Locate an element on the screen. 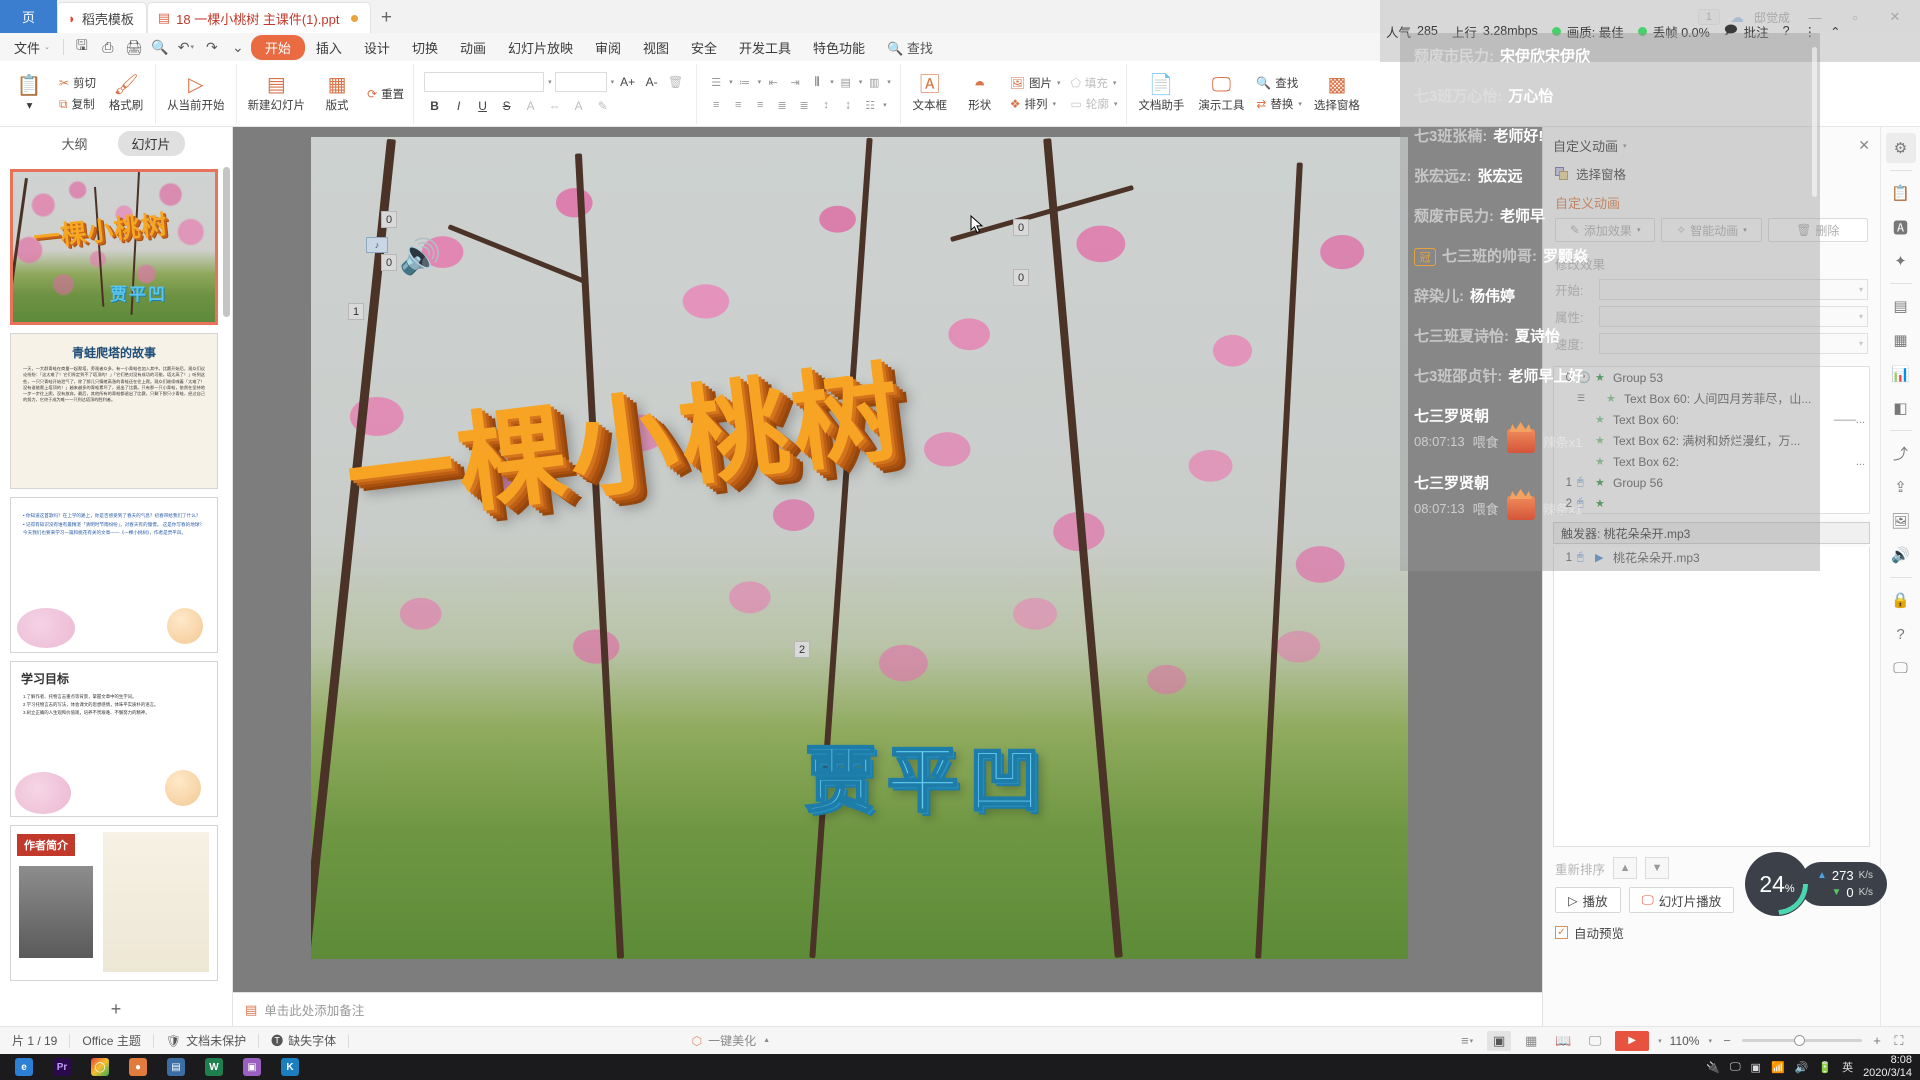  copy-button: ⧉ 复制 is located at coordinates (77, 104).